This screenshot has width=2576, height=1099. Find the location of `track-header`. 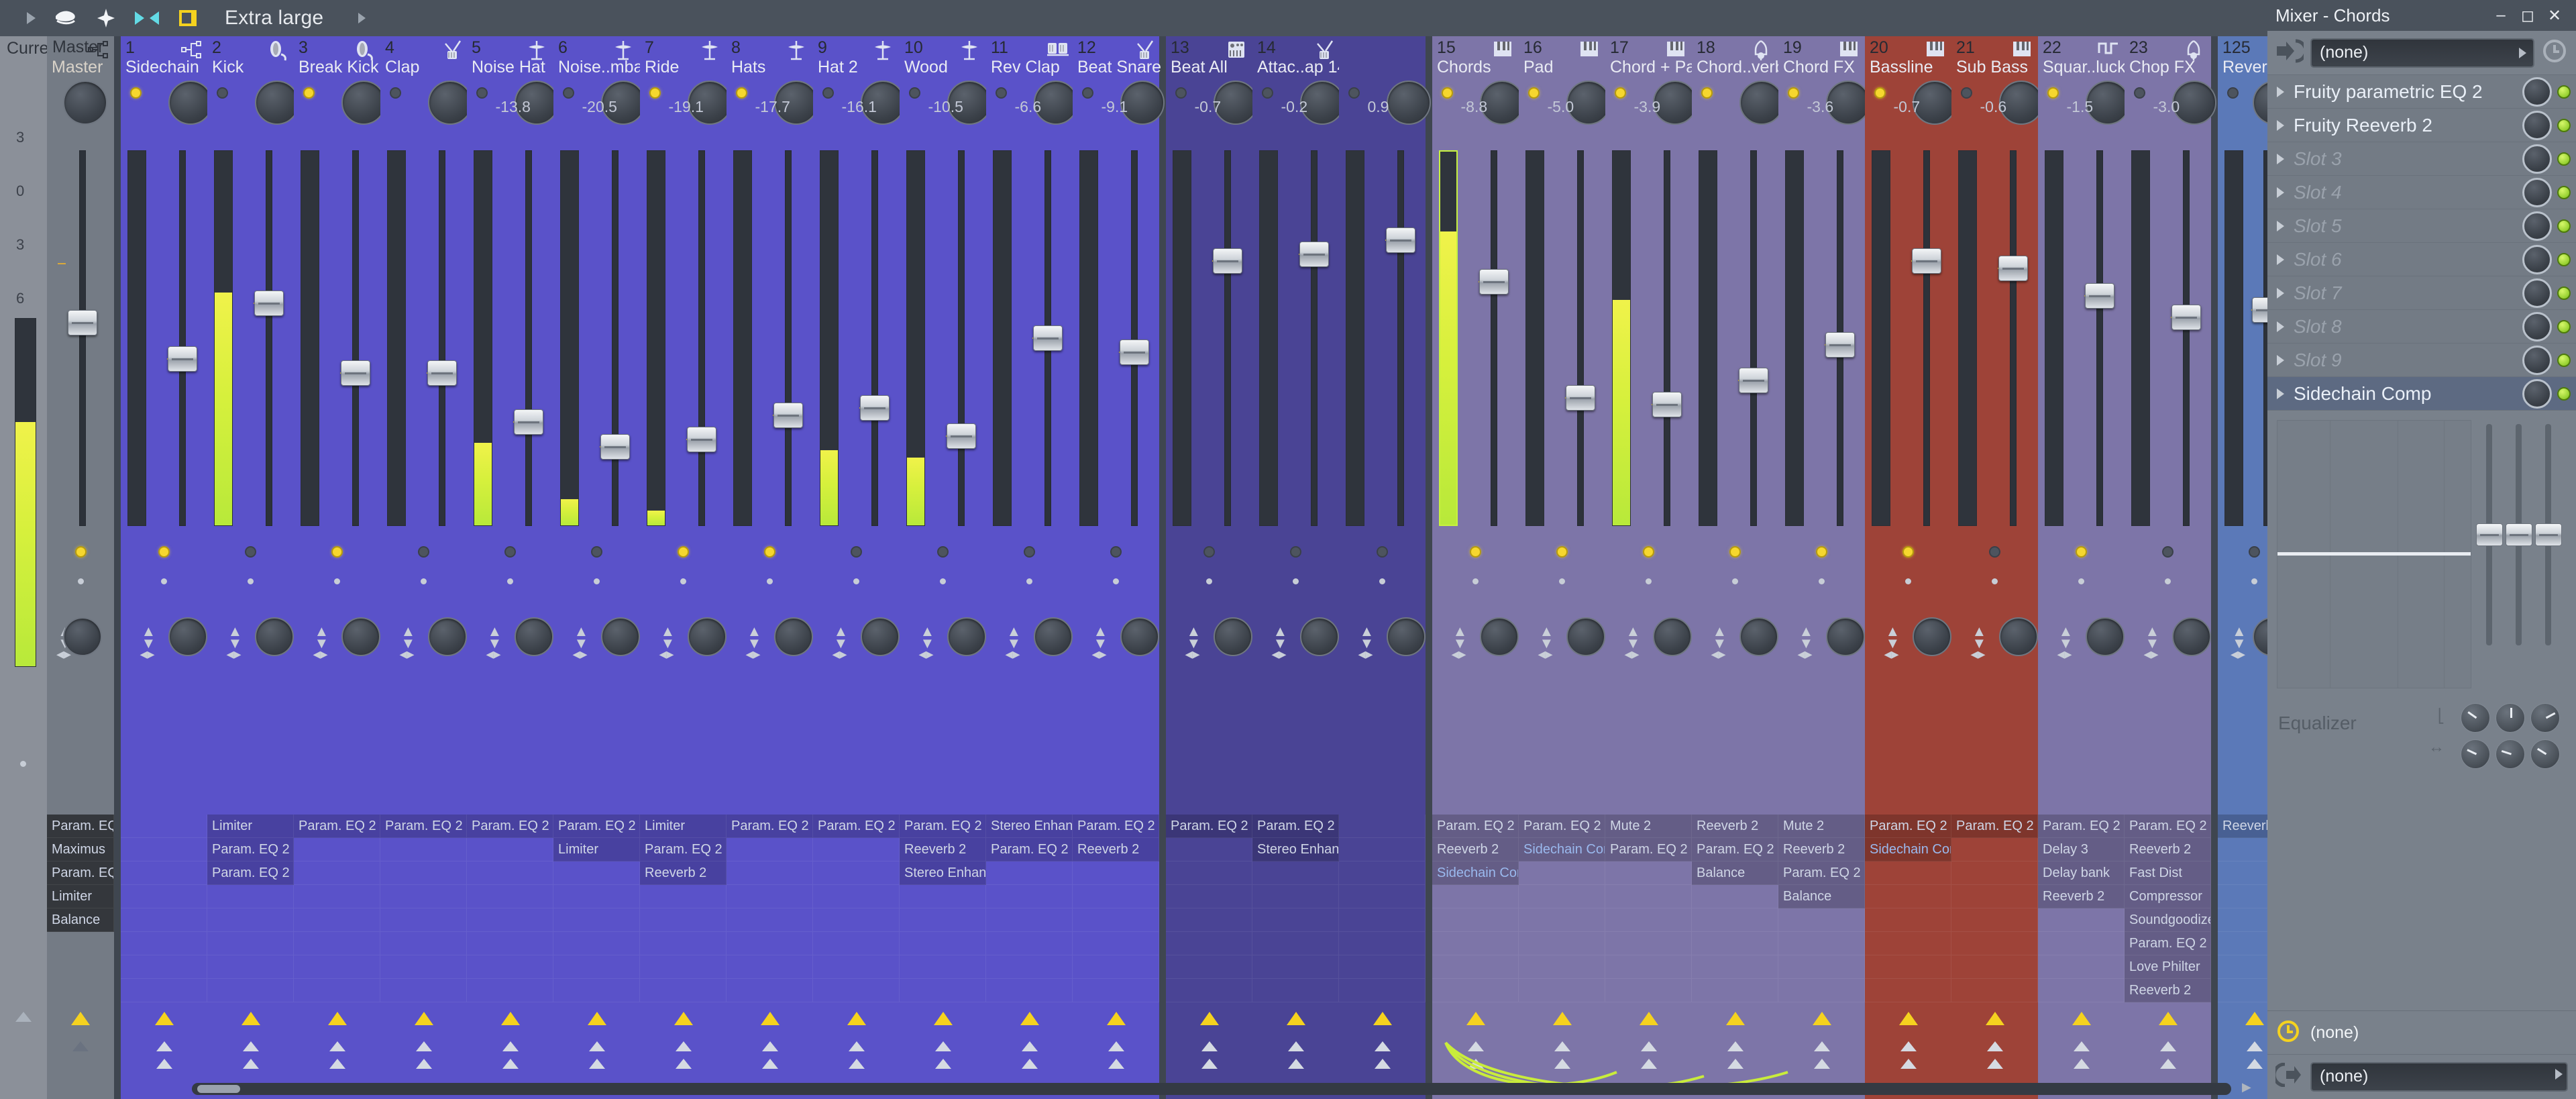

track-header is located at coordinates (1382, 56).